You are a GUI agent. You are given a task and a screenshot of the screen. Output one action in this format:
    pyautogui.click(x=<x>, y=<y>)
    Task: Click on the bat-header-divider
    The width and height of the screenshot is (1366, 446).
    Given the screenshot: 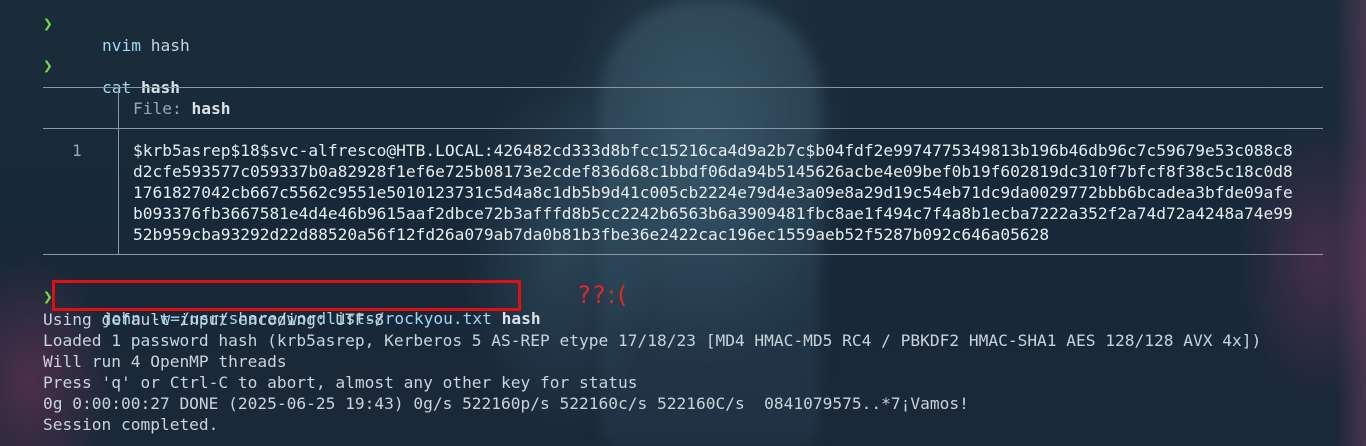 What is the action you would take?
    pyautogui.click(x=118, y=108)
    